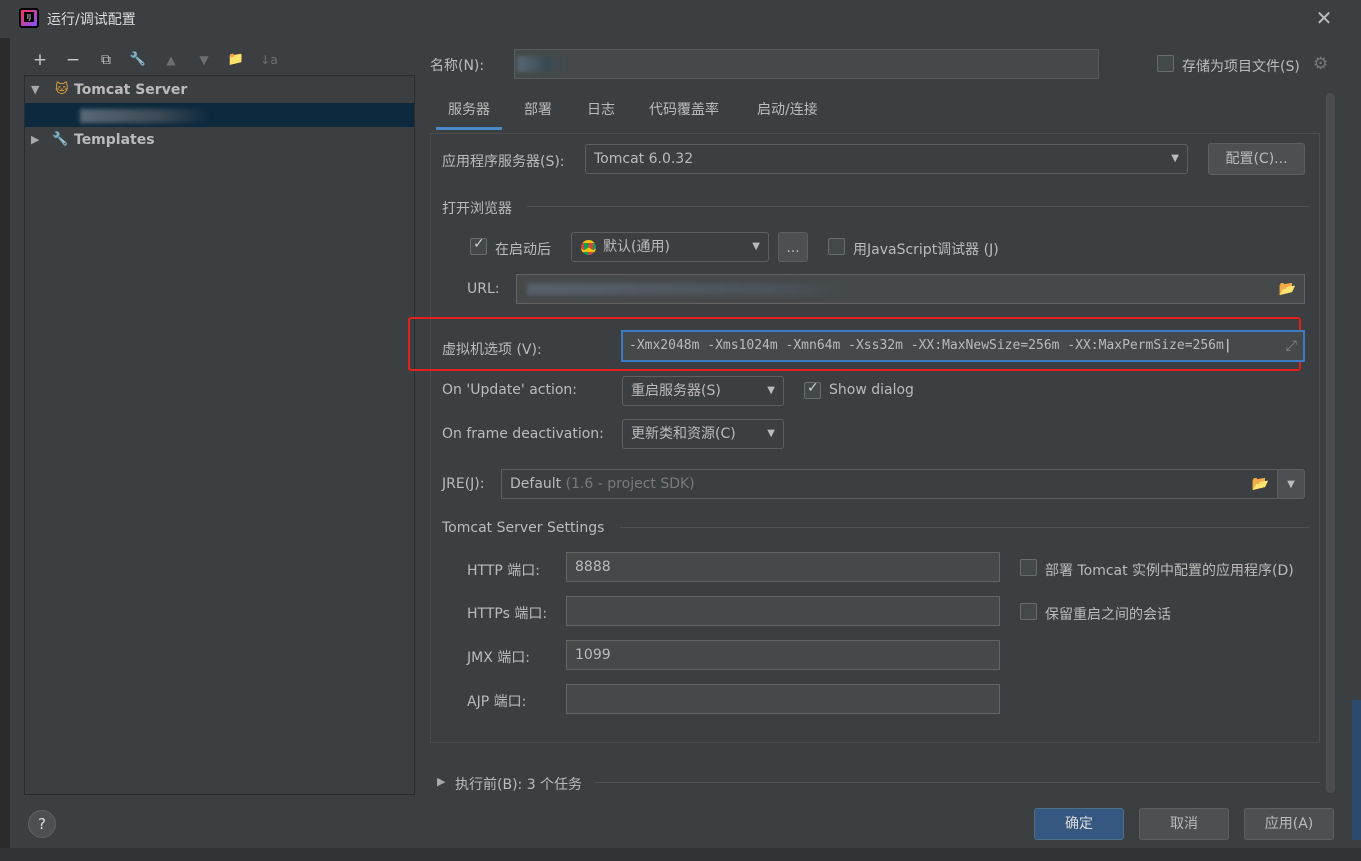 Image resolution: width=1361 pixels, height=861 pixels. What do you see at coordinates (1320, 64) in the screenshot?
I see `gear-icon: ⚙` at bounding box center [1320, 64].